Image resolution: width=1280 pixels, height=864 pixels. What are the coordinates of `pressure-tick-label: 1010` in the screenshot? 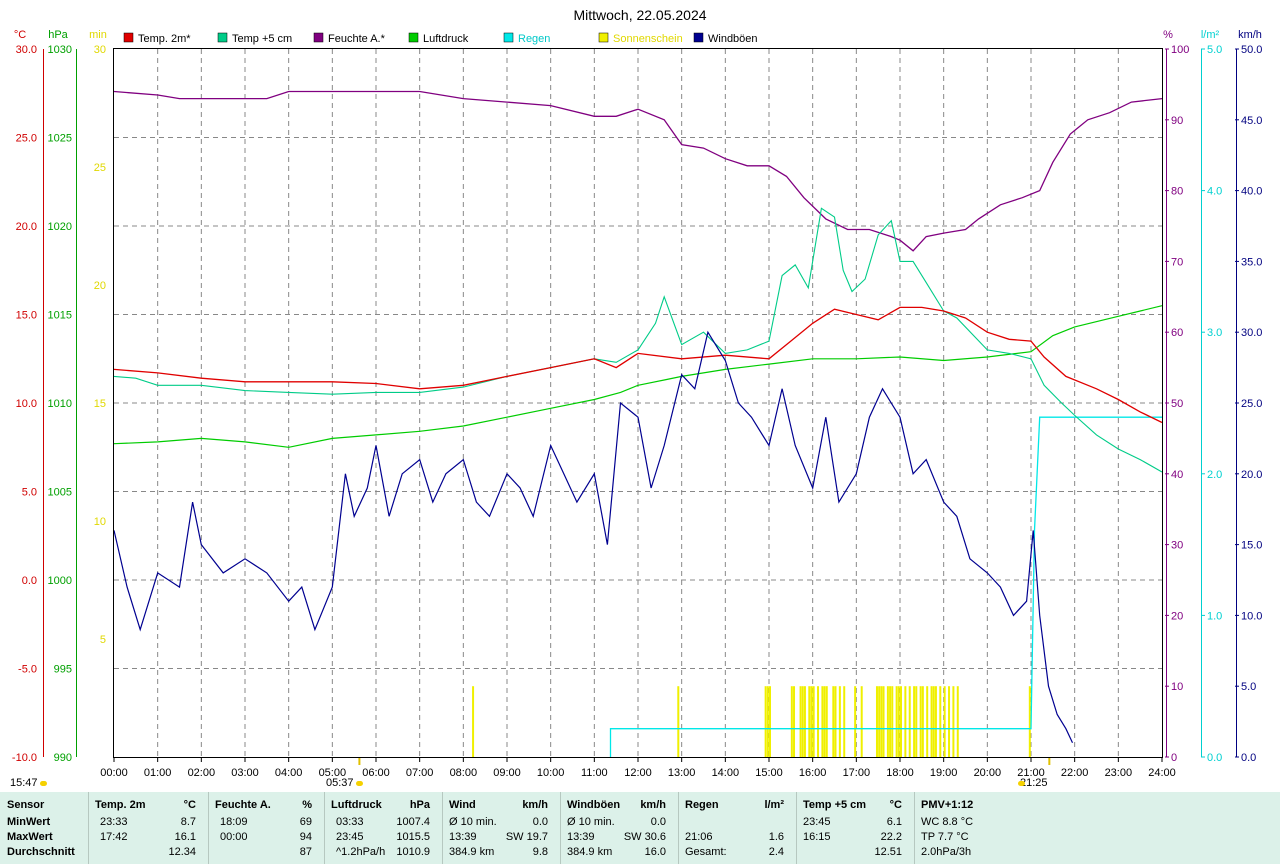 It's located at (60, 404).